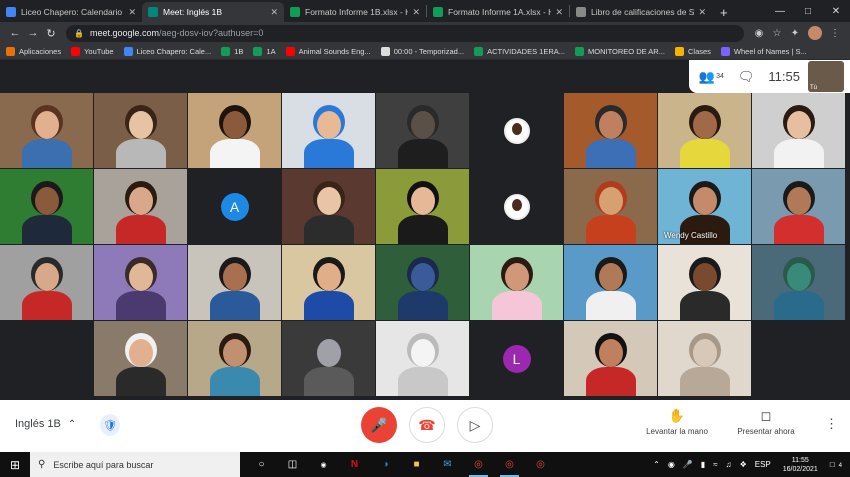 Image resolution: width=850 pixels, height=477 pixels. I want to click on bookmark-item: 1A, so click(264, 51).